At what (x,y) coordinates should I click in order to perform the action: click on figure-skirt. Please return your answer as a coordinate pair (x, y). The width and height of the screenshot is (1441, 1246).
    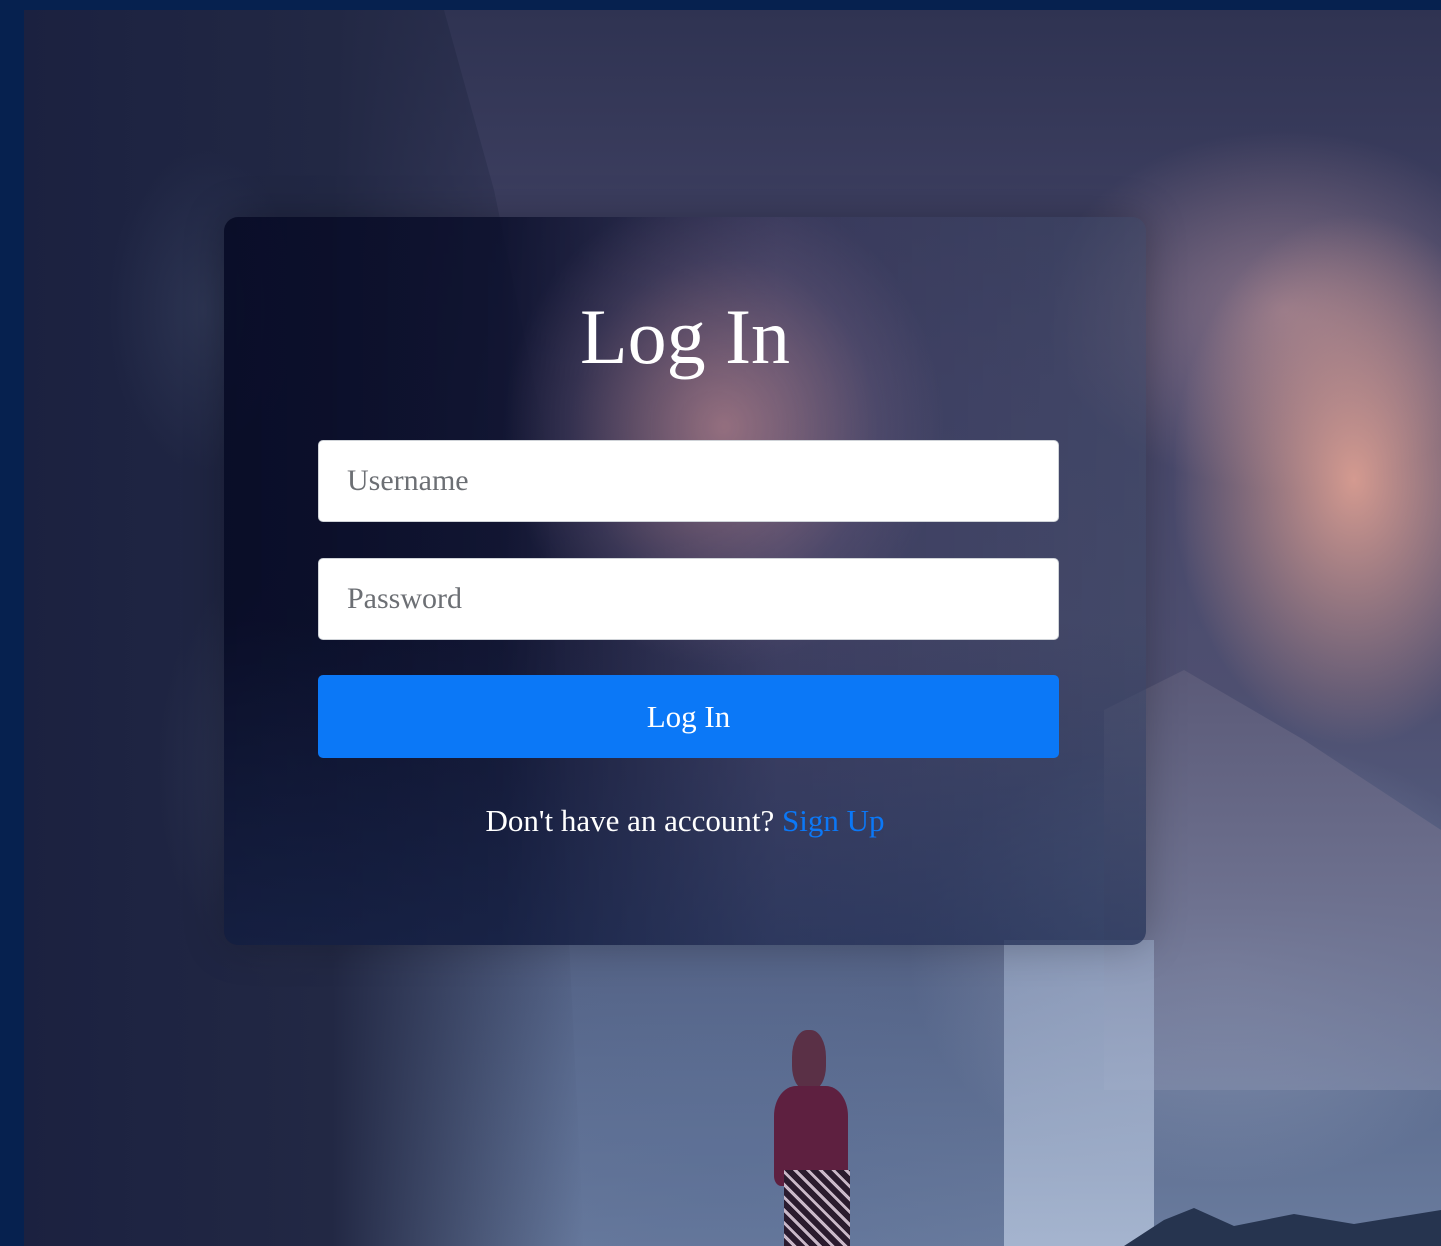
    Looking at the image, I should click on (817, 1208).